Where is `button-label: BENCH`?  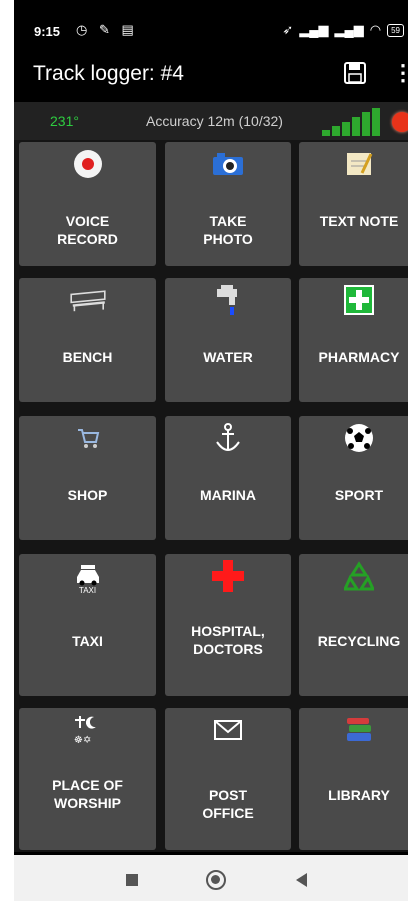
button-label: BENCH is located at coordinates (87, 357).